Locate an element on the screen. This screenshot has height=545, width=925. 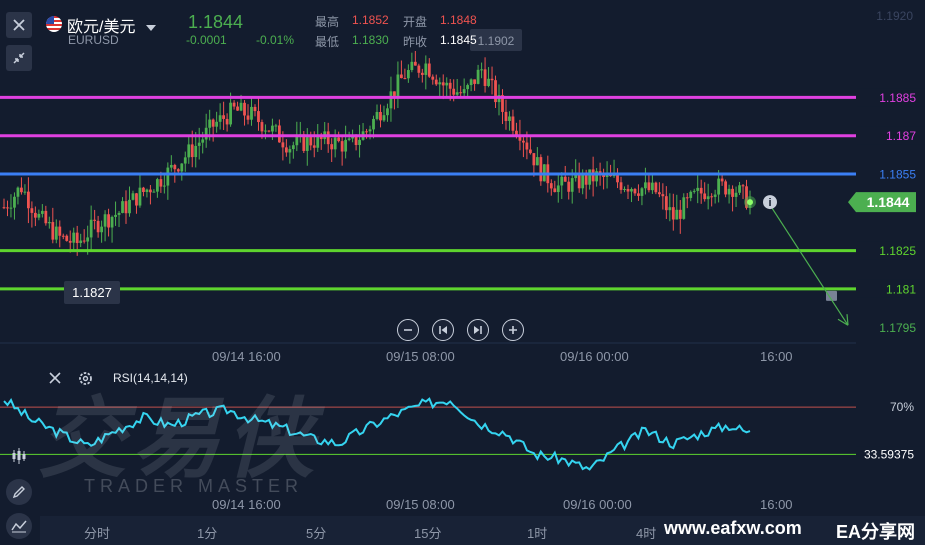
scroll-start-button is located at coordinates (443, 330).